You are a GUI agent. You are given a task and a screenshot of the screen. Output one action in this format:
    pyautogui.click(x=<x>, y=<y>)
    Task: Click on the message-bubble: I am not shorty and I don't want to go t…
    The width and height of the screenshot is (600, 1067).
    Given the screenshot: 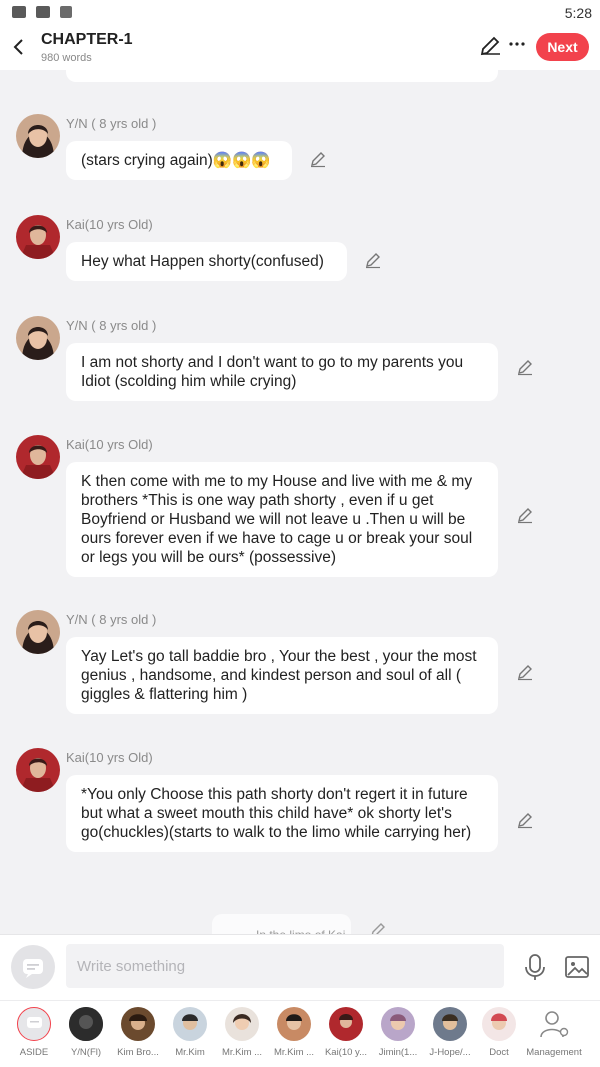 What is the action you would take?
    pyautogui.click(x=282, y=372)
    